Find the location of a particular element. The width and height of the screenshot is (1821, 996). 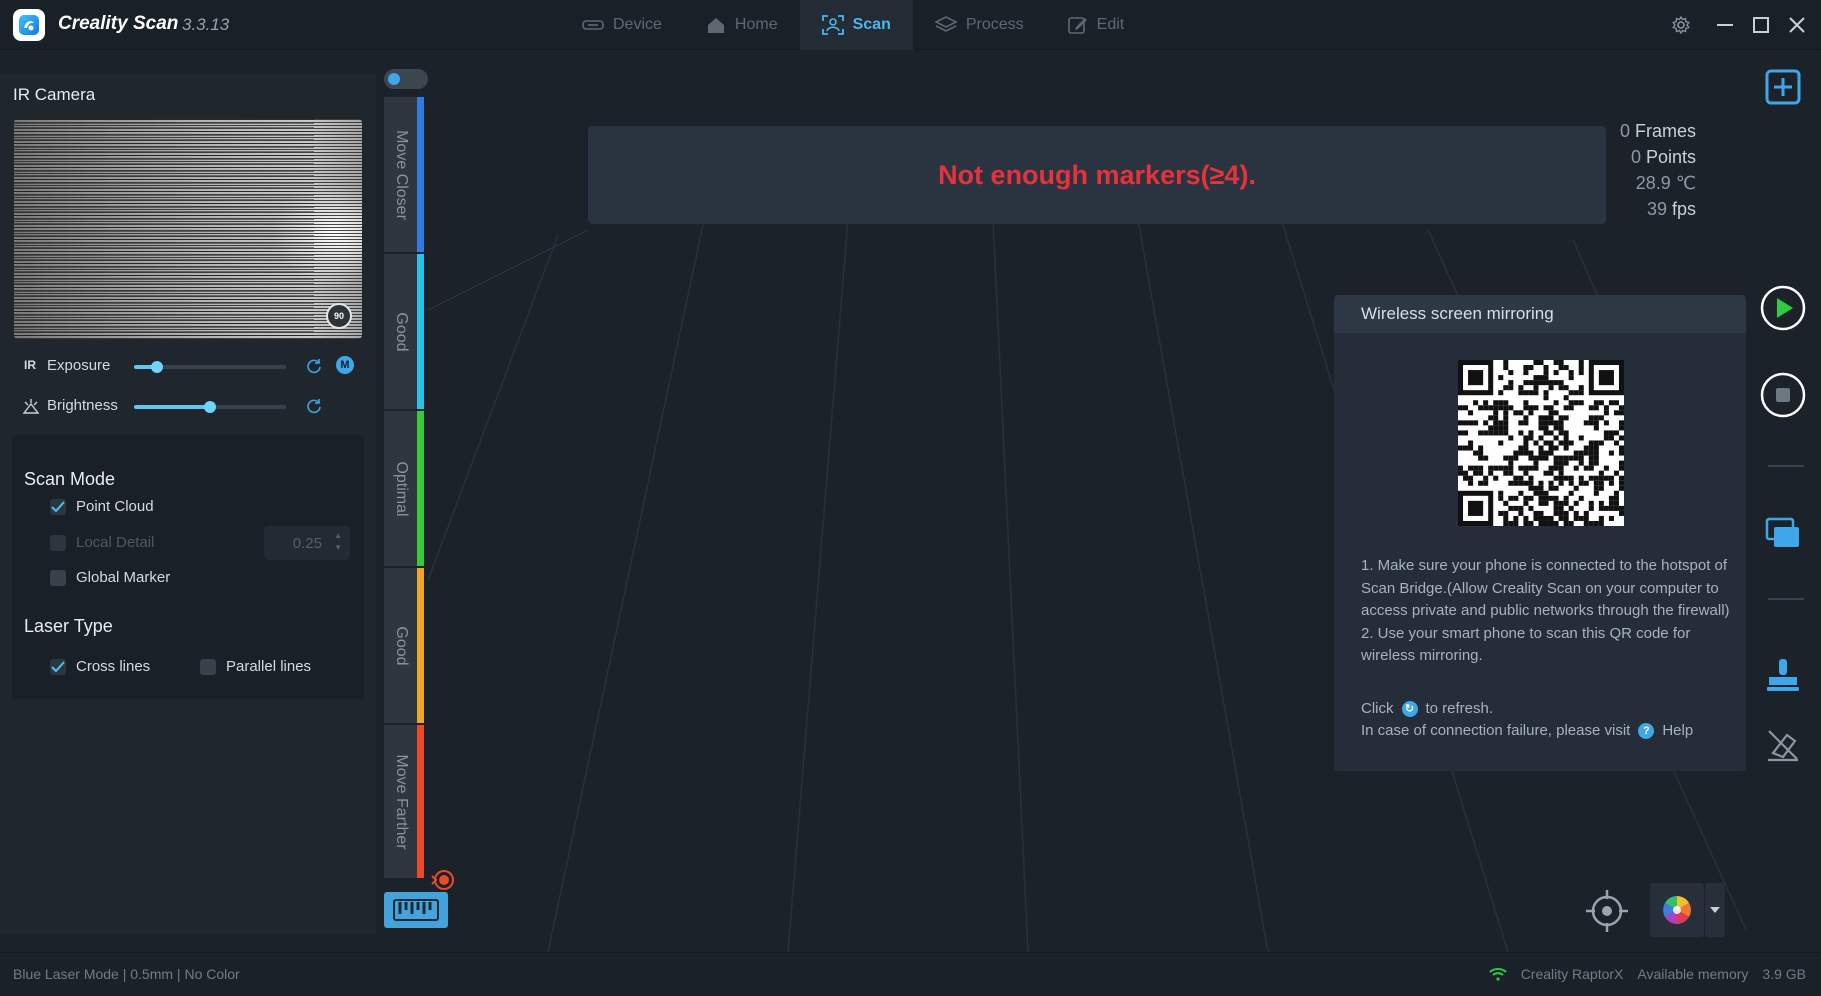

crosshair-icon is located at coordinates (1607, 911).